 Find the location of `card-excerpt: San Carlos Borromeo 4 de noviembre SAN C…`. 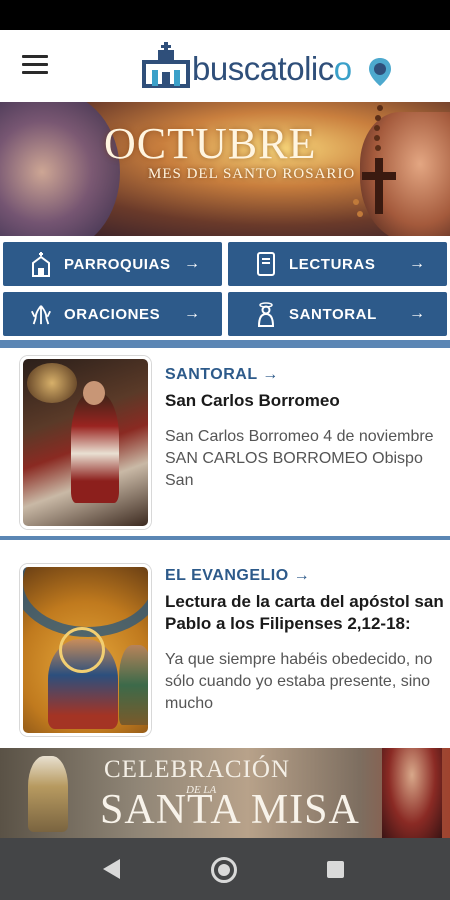

card-excerpt: San Carlos Borromeo 4 de noviembre SAN C… is located at coordinates (299, 458).